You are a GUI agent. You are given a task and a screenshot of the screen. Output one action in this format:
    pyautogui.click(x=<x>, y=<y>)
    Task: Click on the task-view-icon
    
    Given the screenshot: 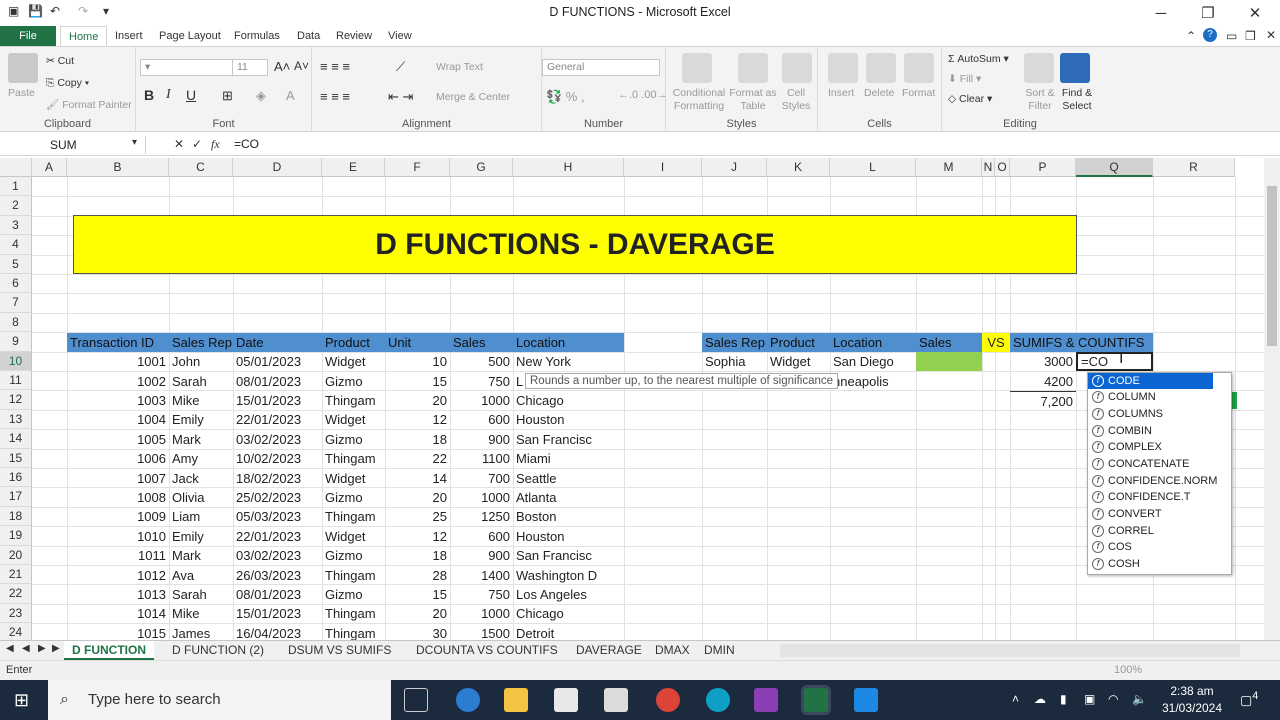 What is the action you would take?
    pyautogui.click(x=416, y=700)
    